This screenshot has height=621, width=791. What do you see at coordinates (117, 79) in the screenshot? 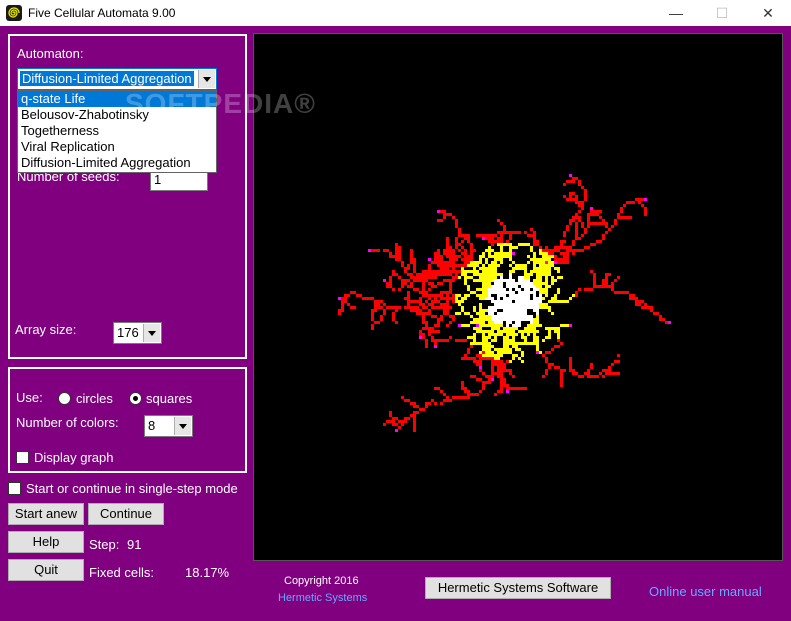
I see `automaton-select: Diffusion-Limited Aggregation` at bounding box center [117, 79].